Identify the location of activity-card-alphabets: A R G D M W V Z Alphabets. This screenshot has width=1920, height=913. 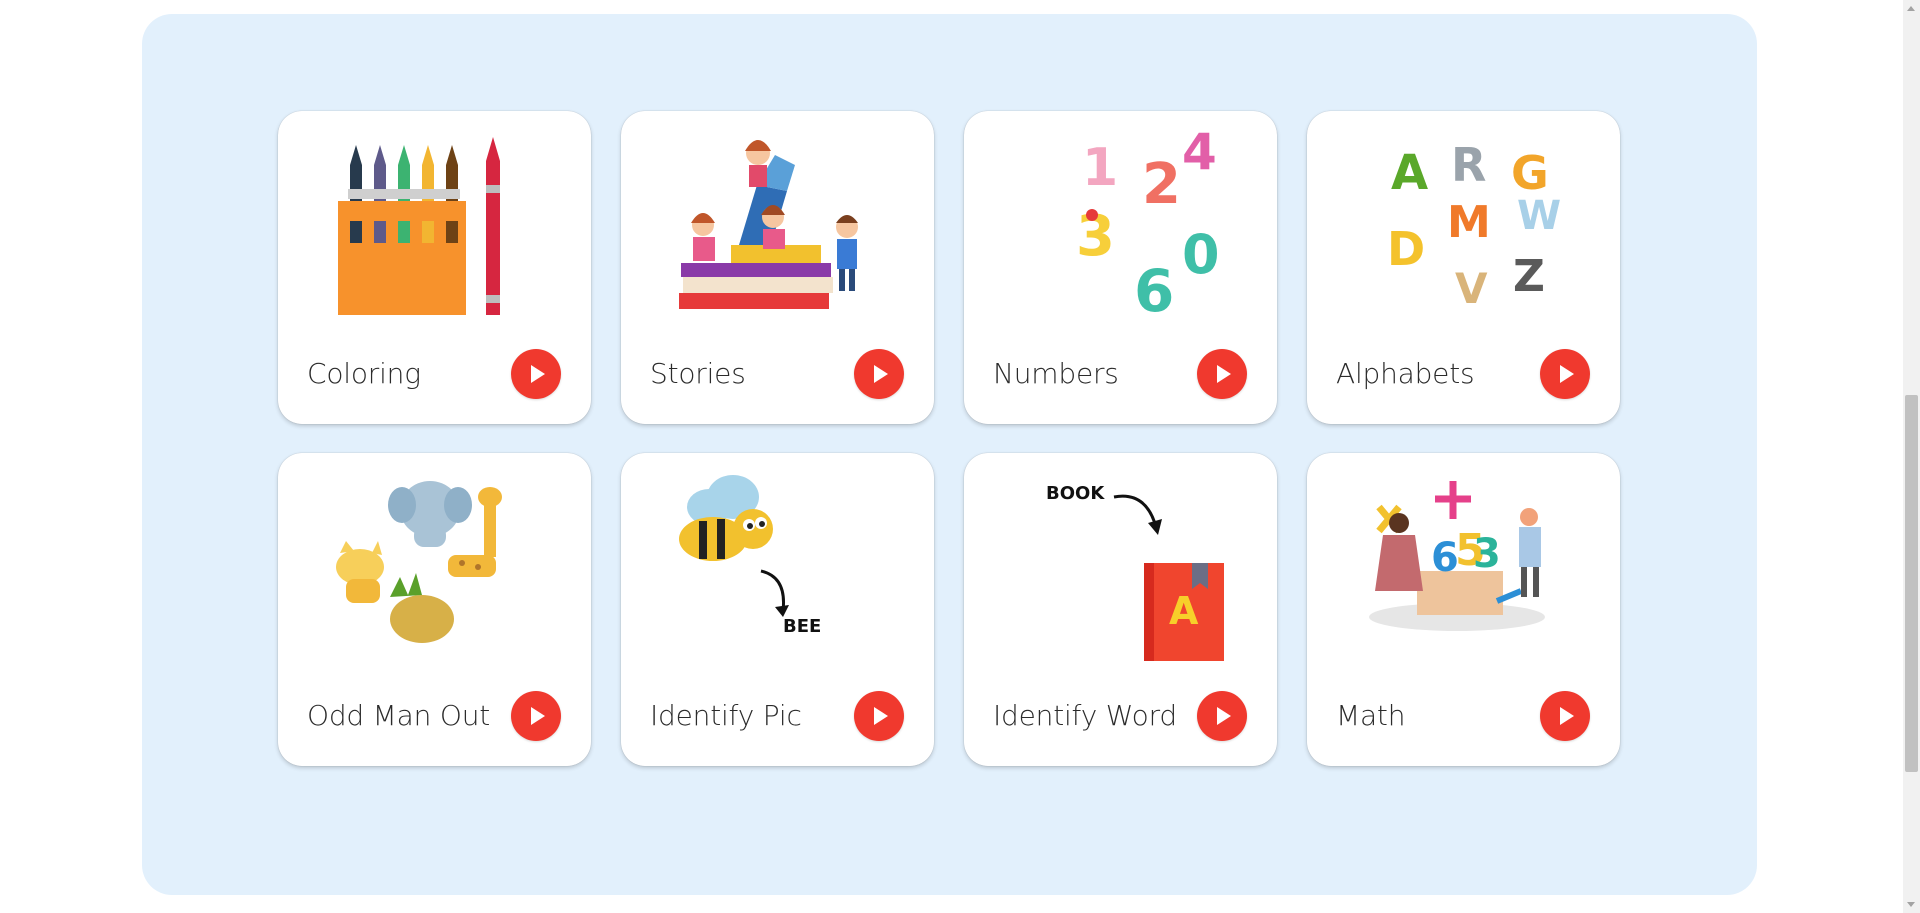
(1463, 267).